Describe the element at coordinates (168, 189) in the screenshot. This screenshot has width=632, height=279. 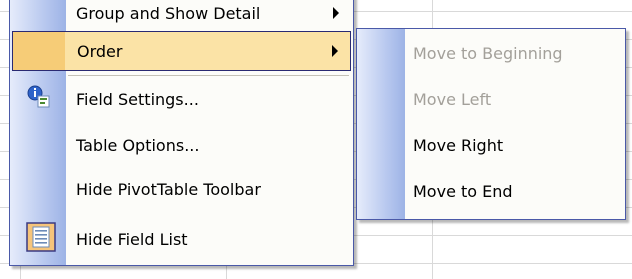
I see `menu-item-label: Hide PivotTable Toolbar` at that location.